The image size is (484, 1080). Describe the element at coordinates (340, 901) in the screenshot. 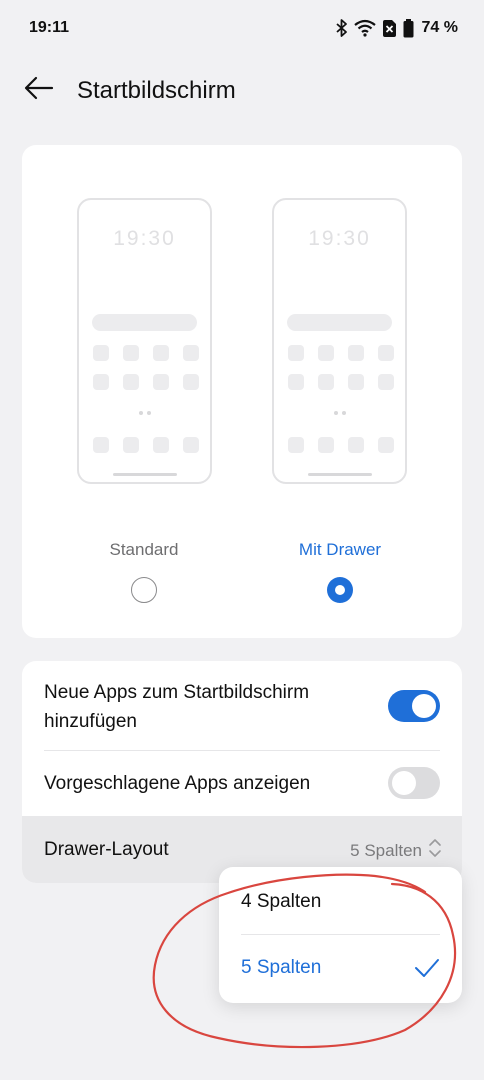

I see `dropdown-option-4-columns: 4 Spalten` at that location.